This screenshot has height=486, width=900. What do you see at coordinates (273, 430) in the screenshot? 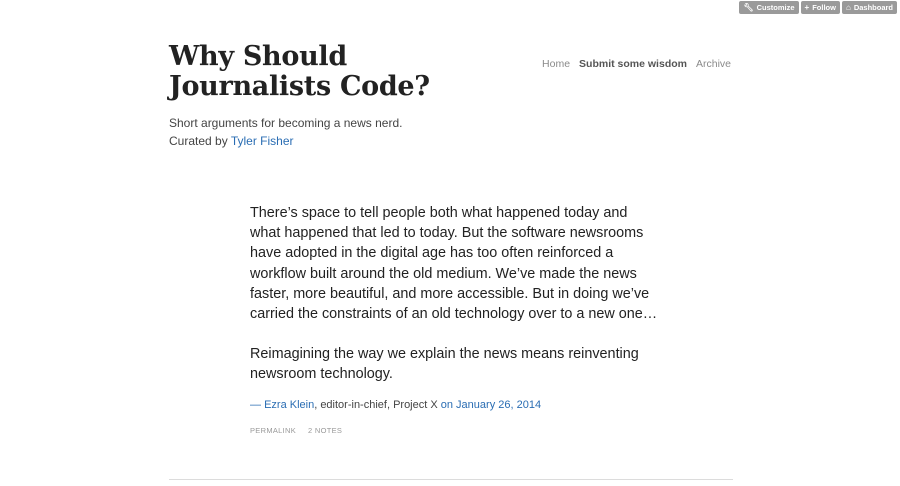
I see `permalink-link: PERMALINK` at bounding box center [273, 430].